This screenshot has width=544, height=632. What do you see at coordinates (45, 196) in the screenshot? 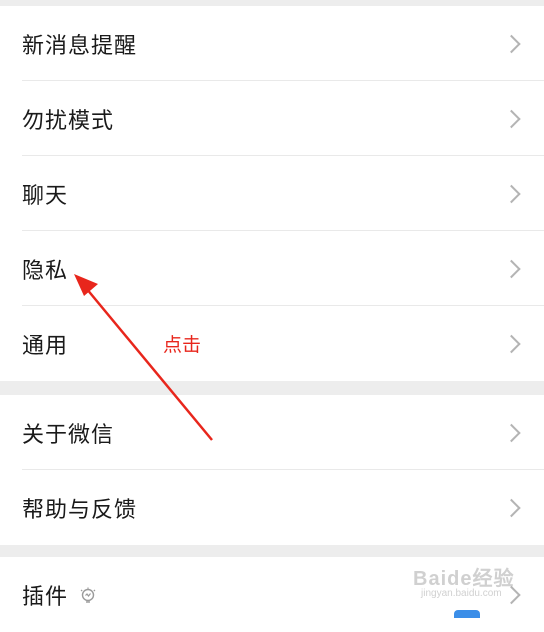
I see `settings-item-label: 聊天` at bounding box center [45, 196].